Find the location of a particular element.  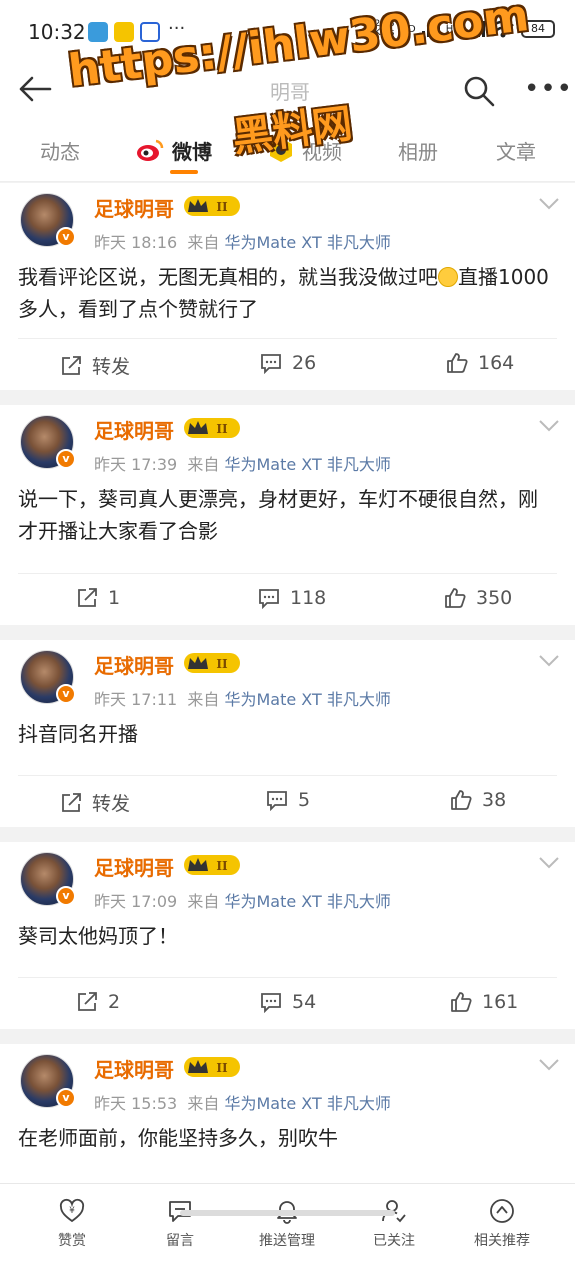

push-settings-button: 推送管理 is located at coordinates (287, 1224).